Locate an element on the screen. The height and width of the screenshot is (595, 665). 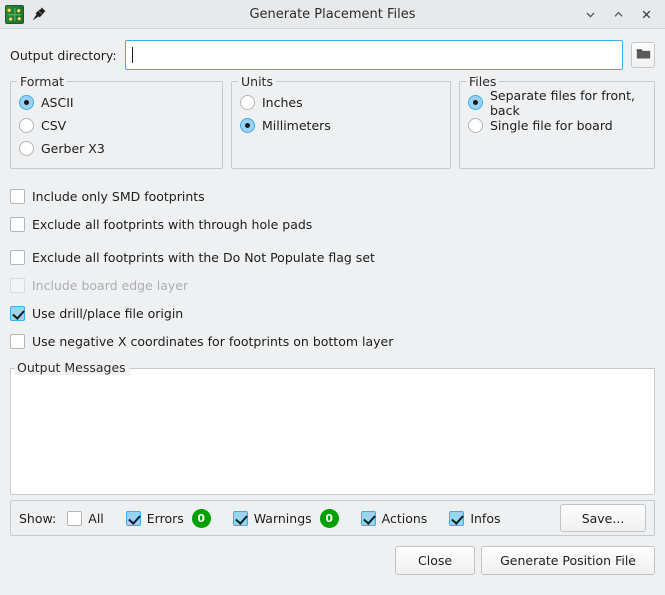
generate-position-file-button: Generate Position File is located at coordinates (568, 560).